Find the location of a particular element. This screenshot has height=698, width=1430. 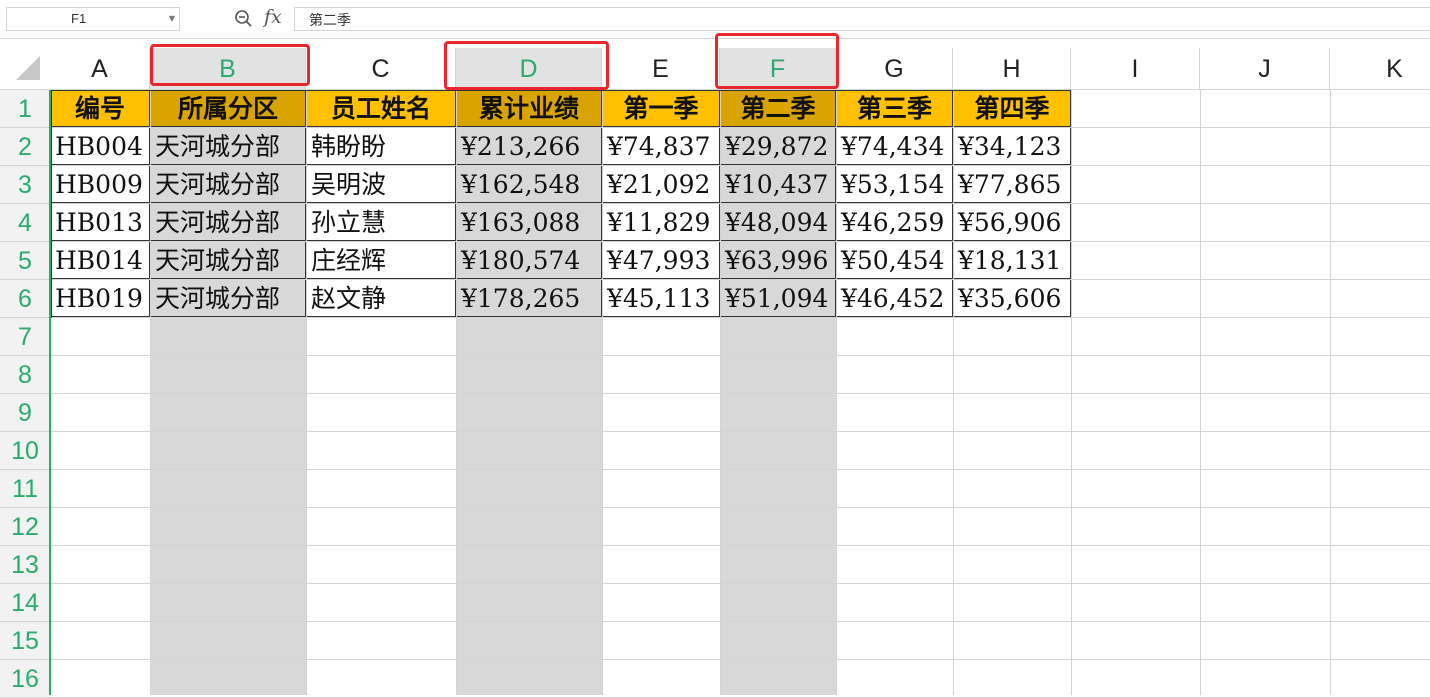

row-header-11: 11 is located at coordinates (25, 489).